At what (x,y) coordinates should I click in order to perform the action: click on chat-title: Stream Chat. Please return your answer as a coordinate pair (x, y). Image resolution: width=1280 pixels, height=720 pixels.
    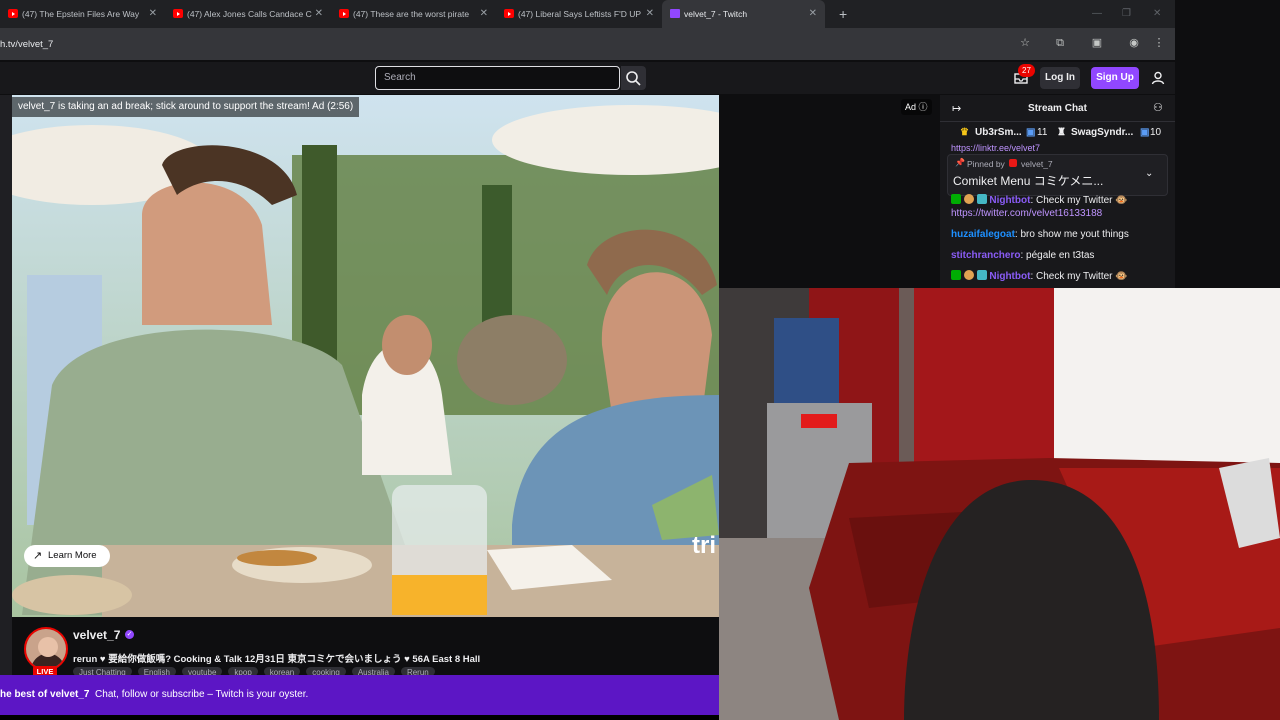
    Looking at the image, I should click on (1057, 108).